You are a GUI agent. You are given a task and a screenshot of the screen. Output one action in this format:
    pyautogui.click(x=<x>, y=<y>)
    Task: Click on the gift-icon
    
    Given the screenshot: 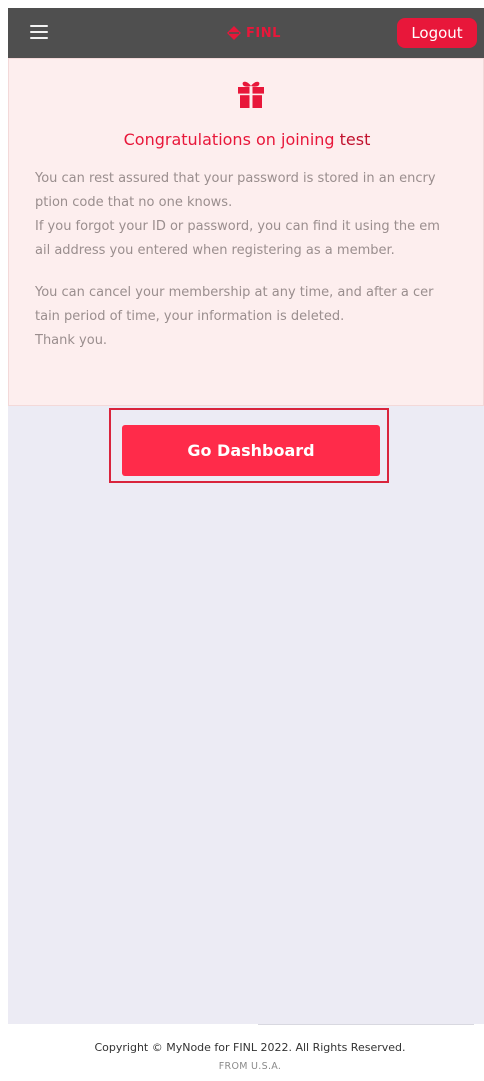 What is the action you would take?
    pyautogui.click(x=251, y=94)
    